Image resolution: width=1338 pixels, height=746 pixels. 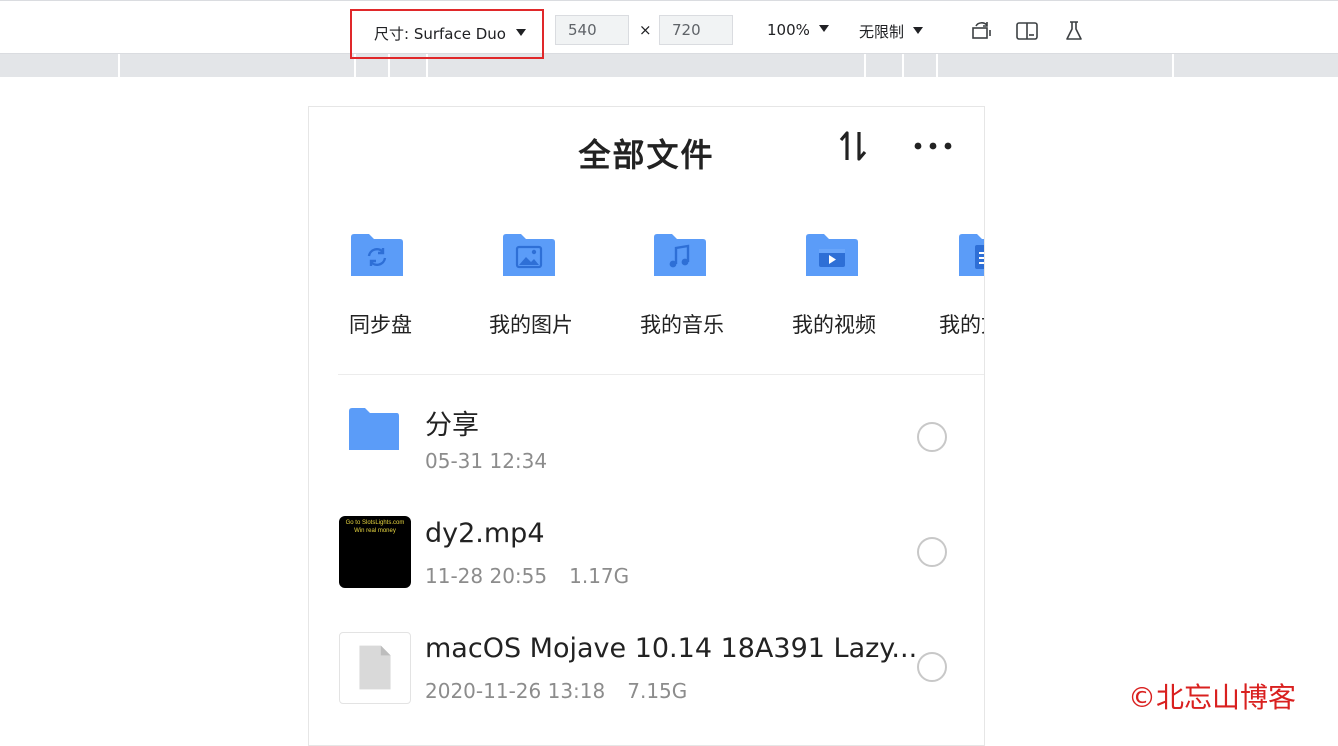 What do you see at coordinates (824, 287) in the screenshot?
I see `category-my-videos: 我的视频` at bounding box center [824, 287].